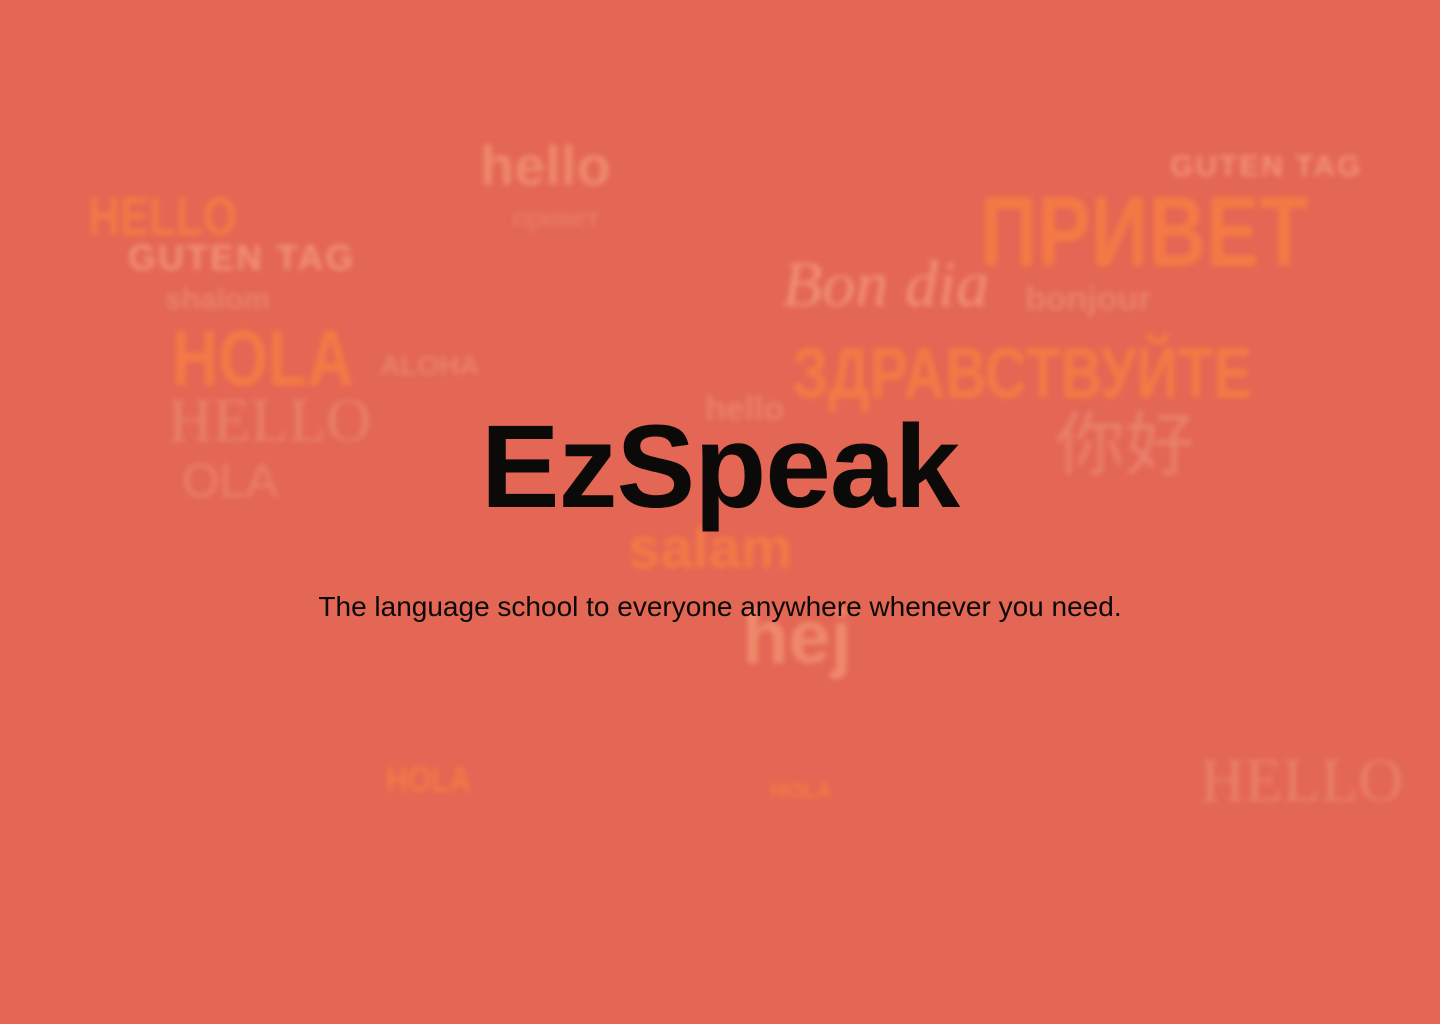 The height and width of the screenshot is (1024, 1440). I want to click on app-title: EzSpeak, so click(720, 467).